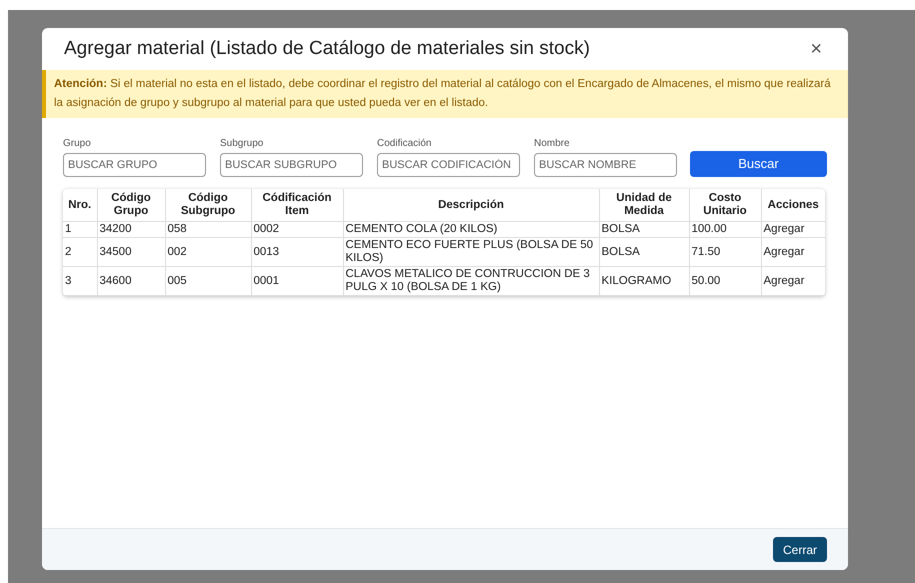  Describe the element at coordinates (793, 205) in the screenshot. I see `column-header: Acciones` at that location.